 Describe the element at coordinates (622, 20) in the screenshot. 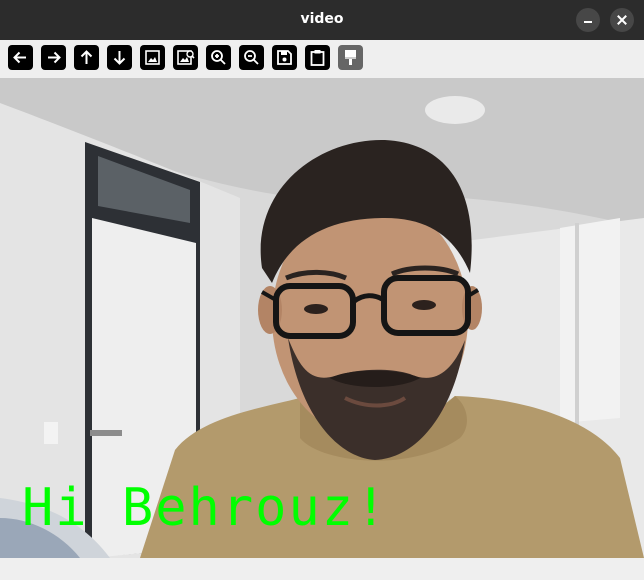

I see `close-button` at that location.